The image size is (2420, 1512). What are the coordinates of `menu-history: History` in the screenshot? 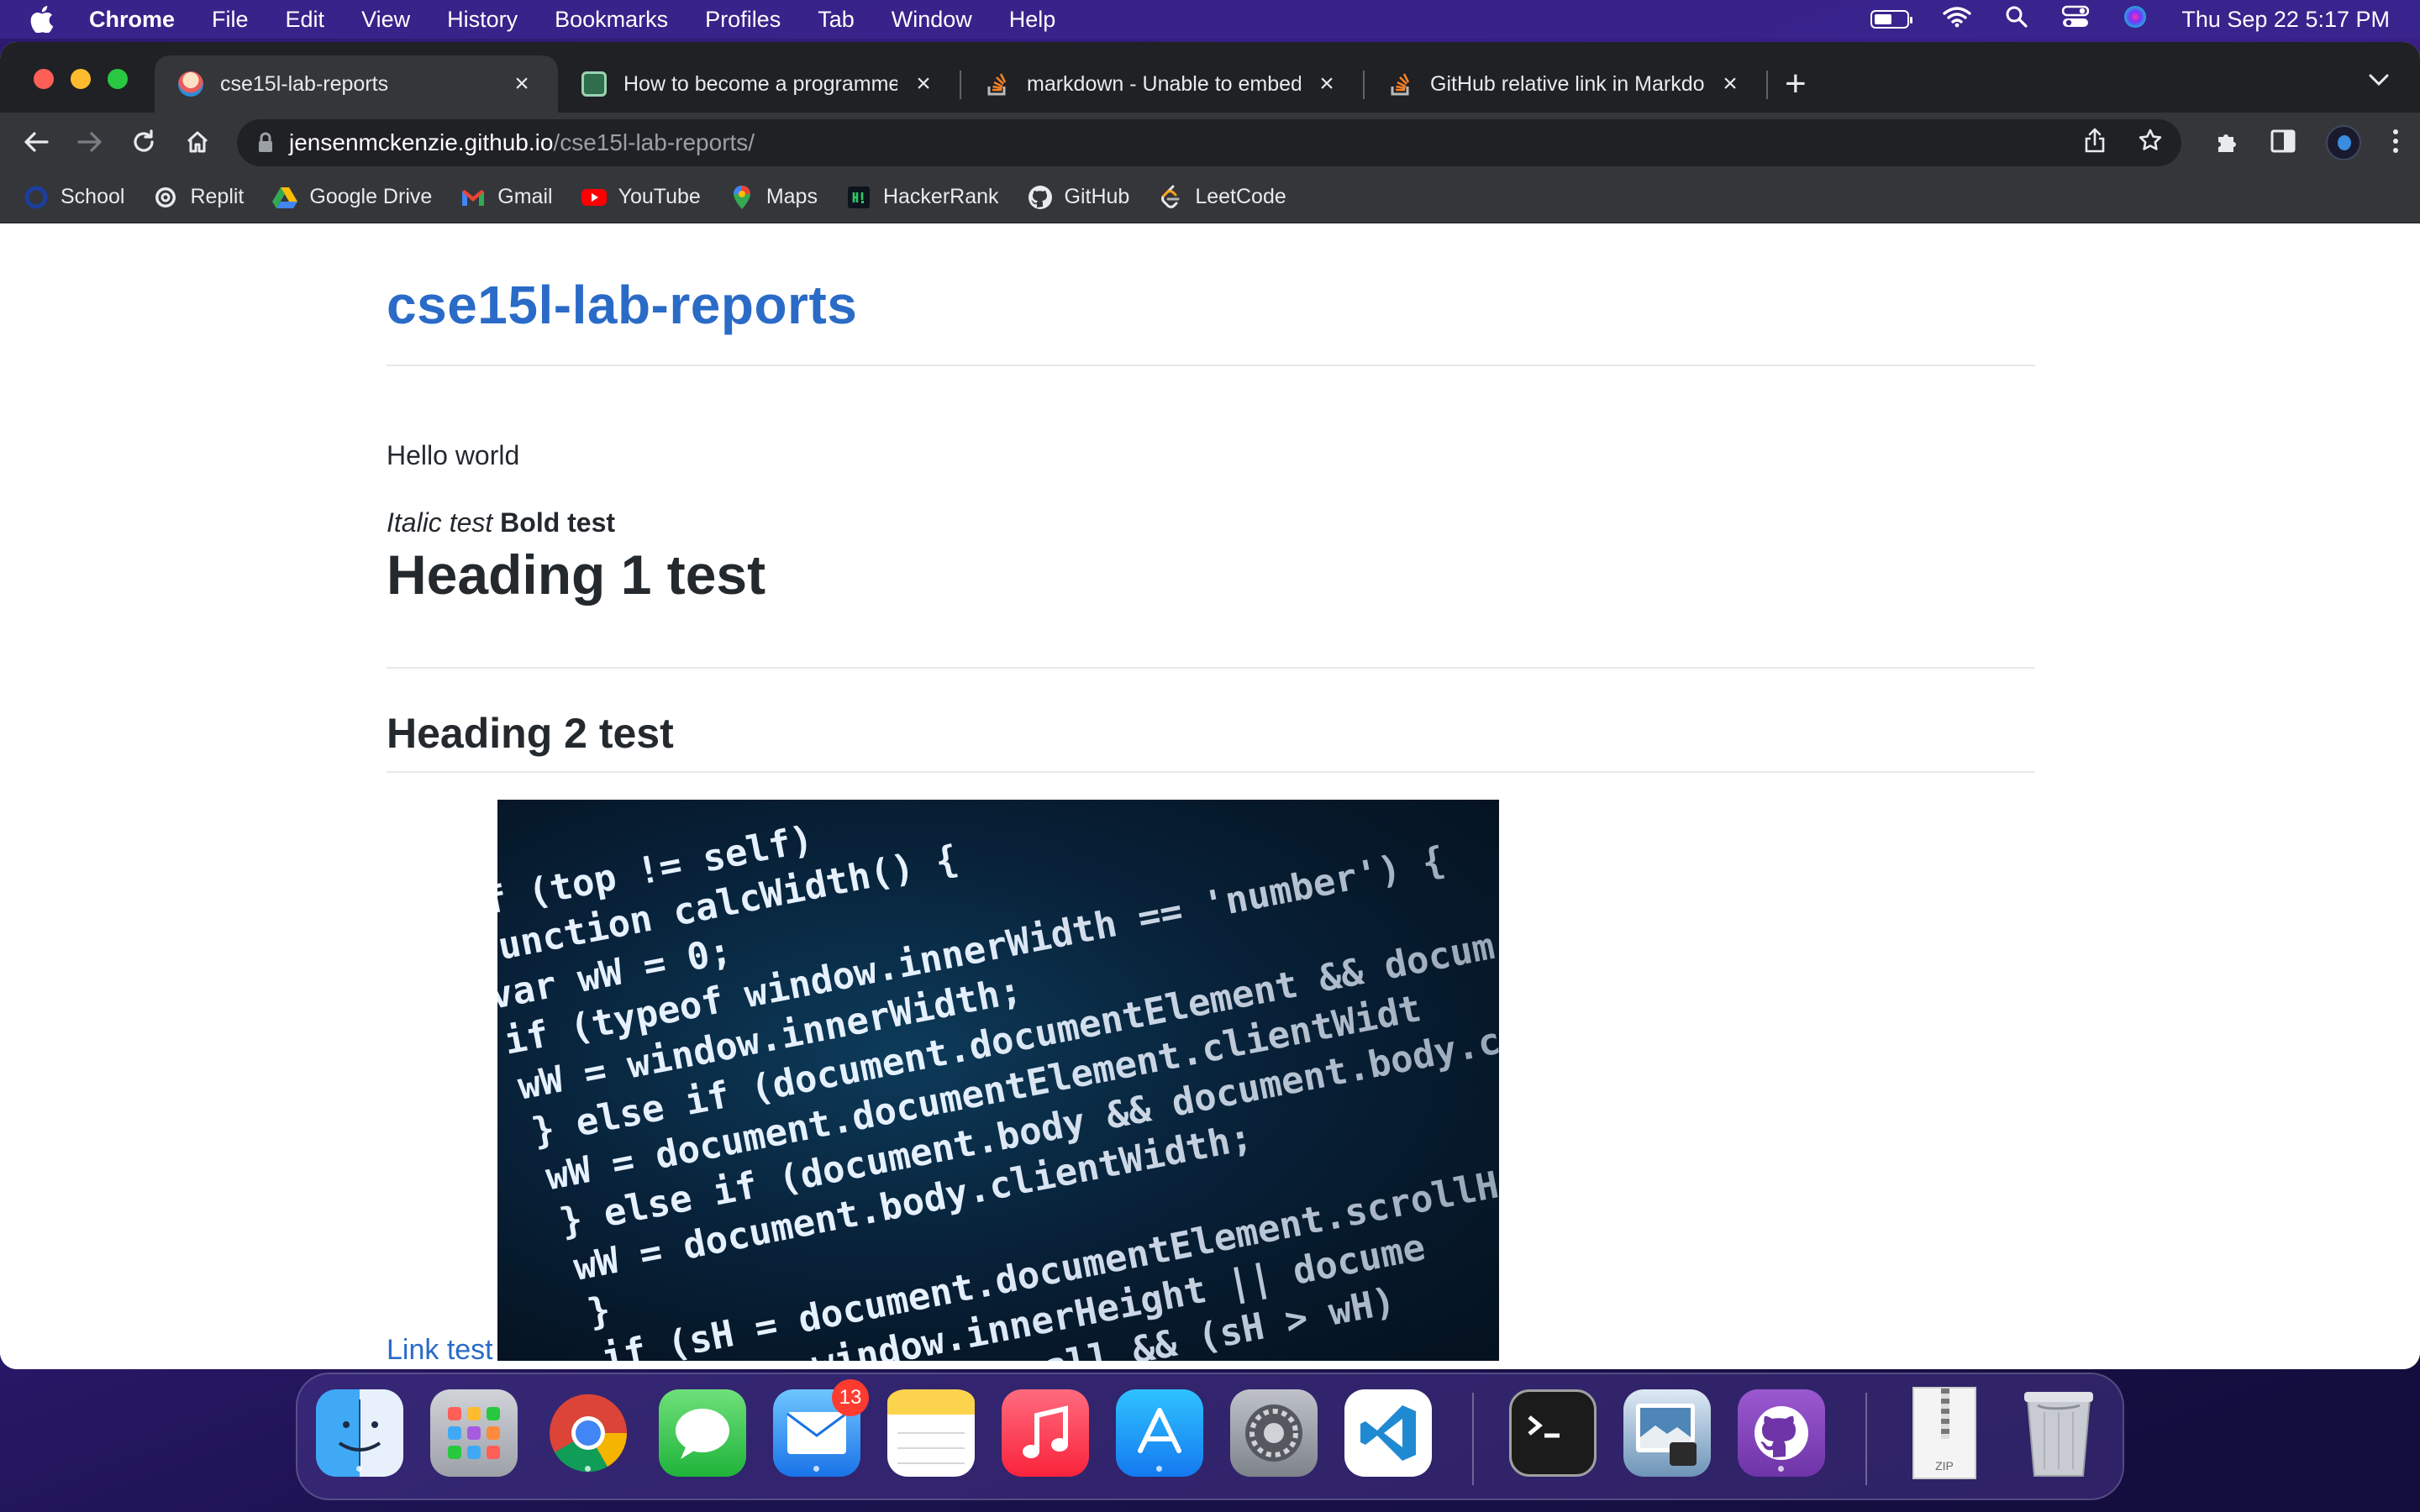 It's located at (482, 20).